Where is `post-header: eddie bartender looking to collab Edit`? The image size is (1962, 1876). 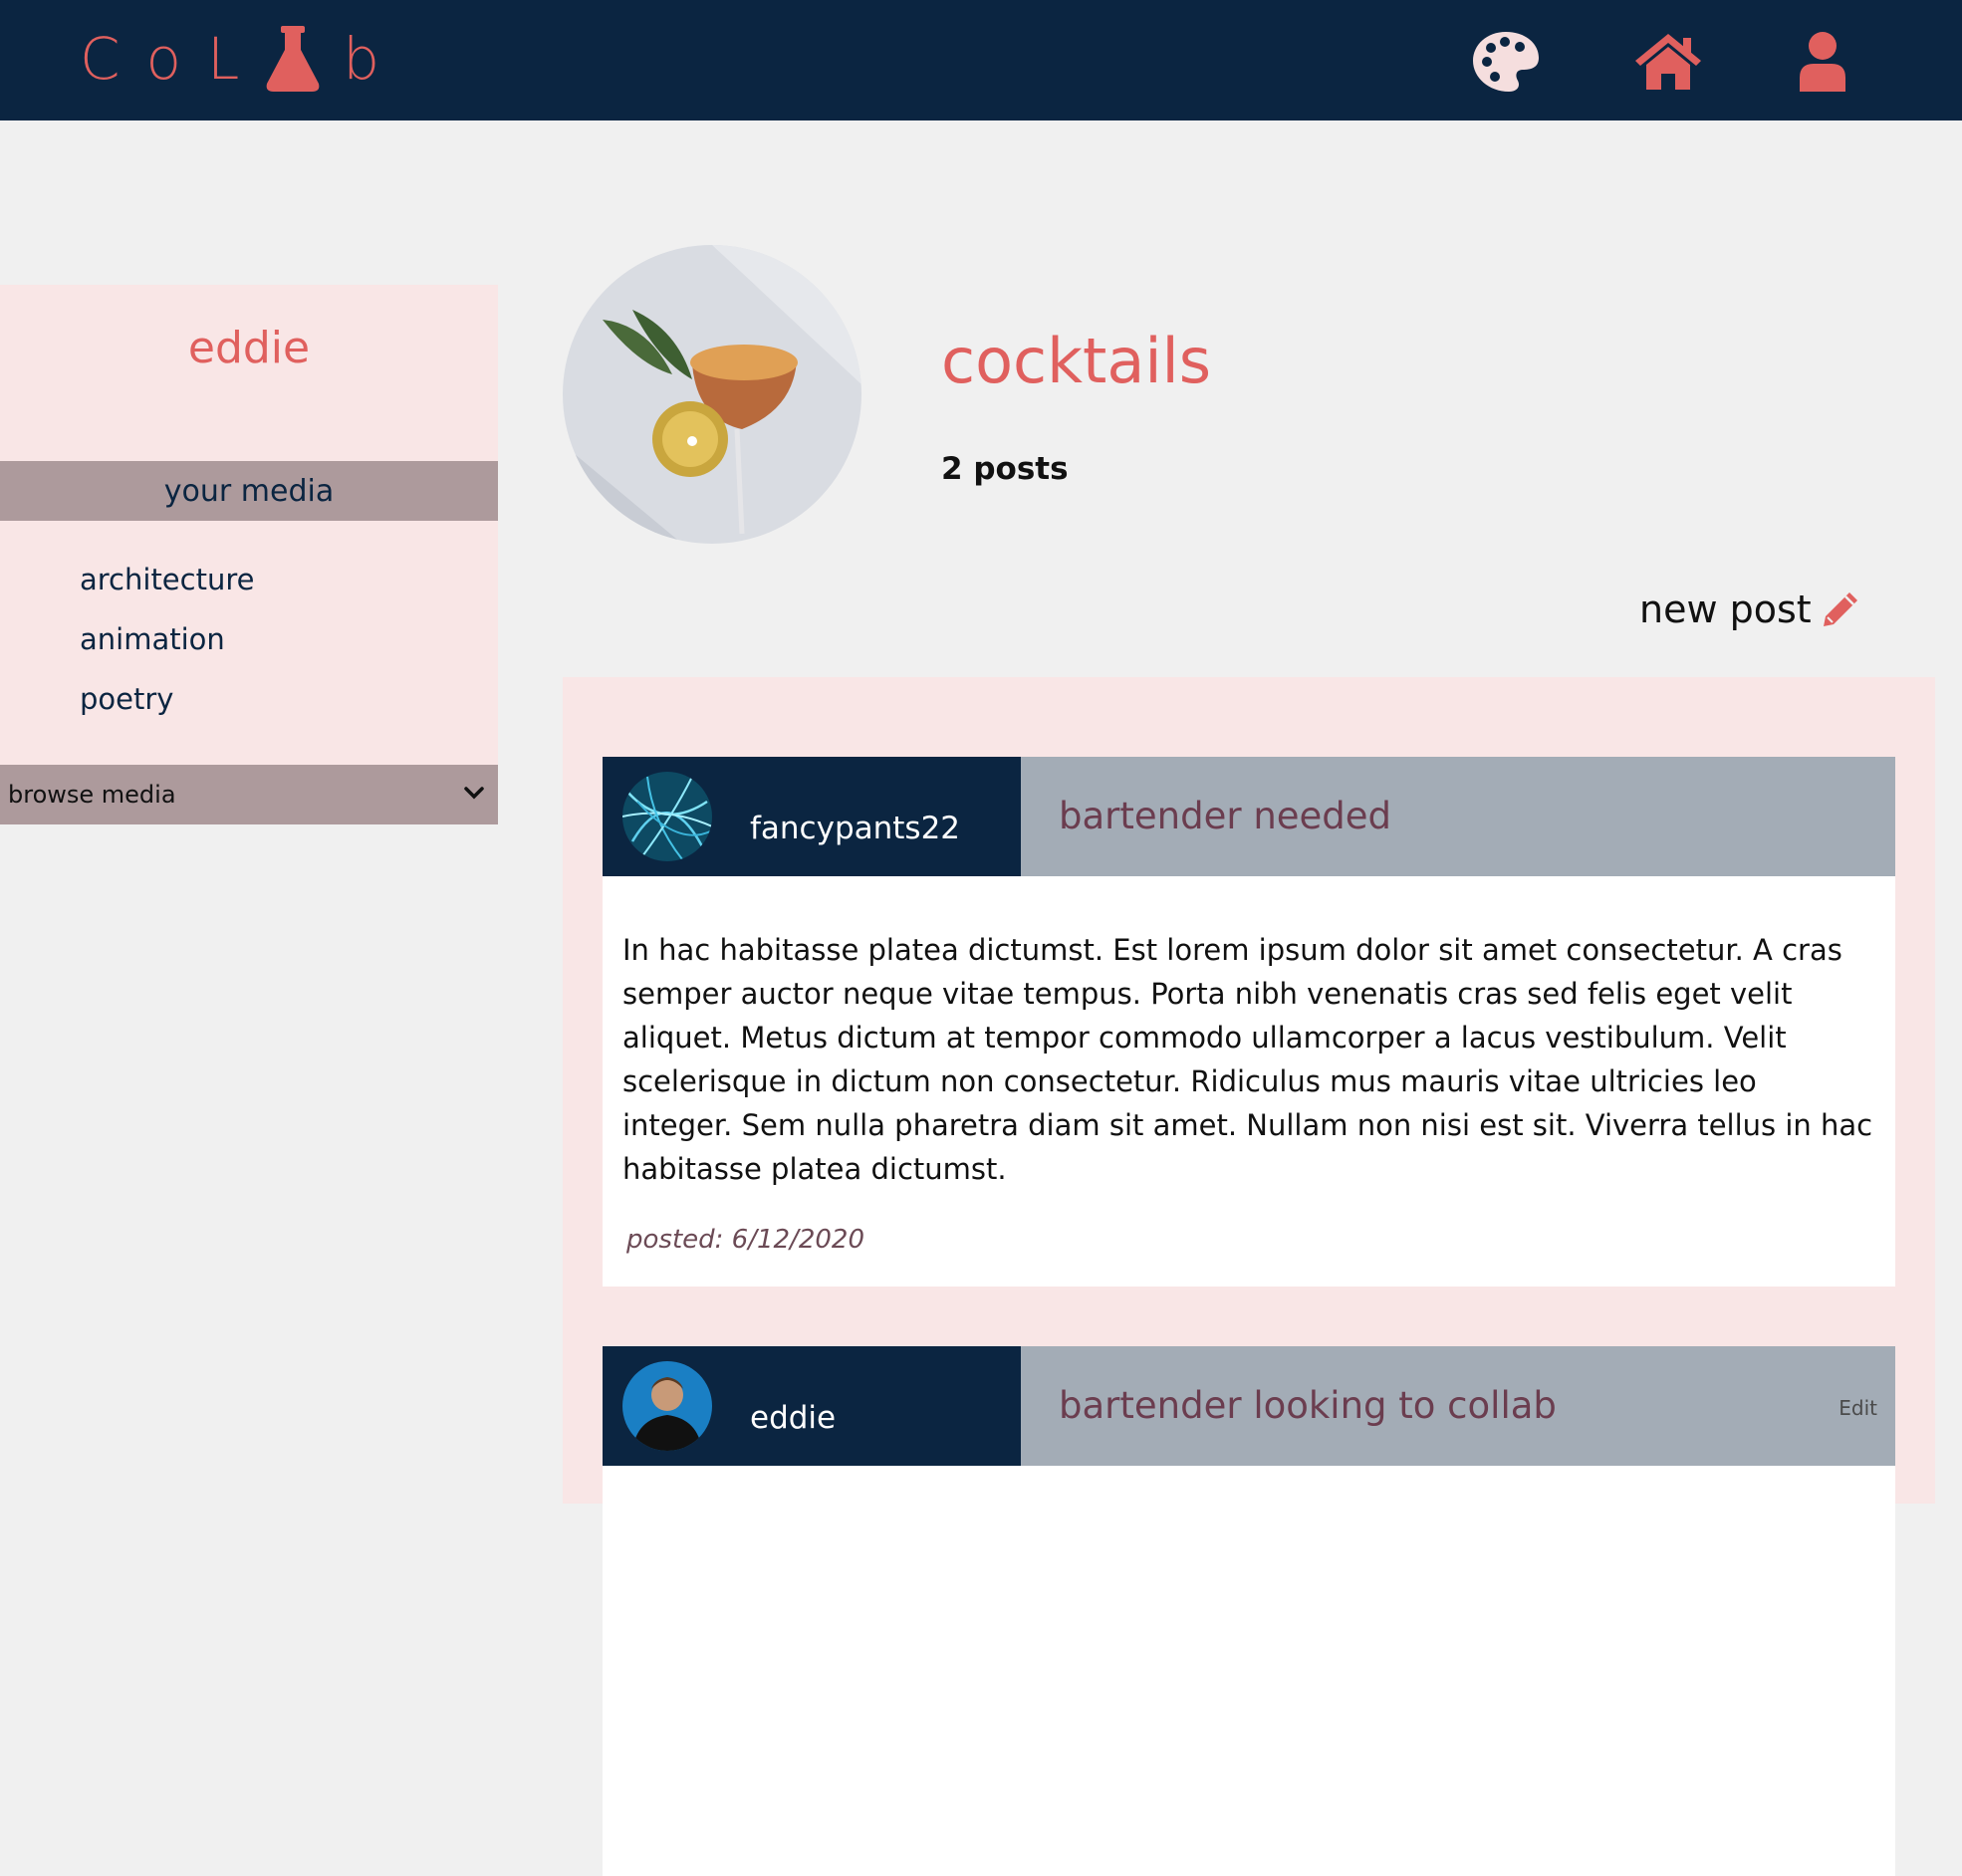 post-header: eddie bartender looking to collab Edit is located at coordinates (1249, 1406).